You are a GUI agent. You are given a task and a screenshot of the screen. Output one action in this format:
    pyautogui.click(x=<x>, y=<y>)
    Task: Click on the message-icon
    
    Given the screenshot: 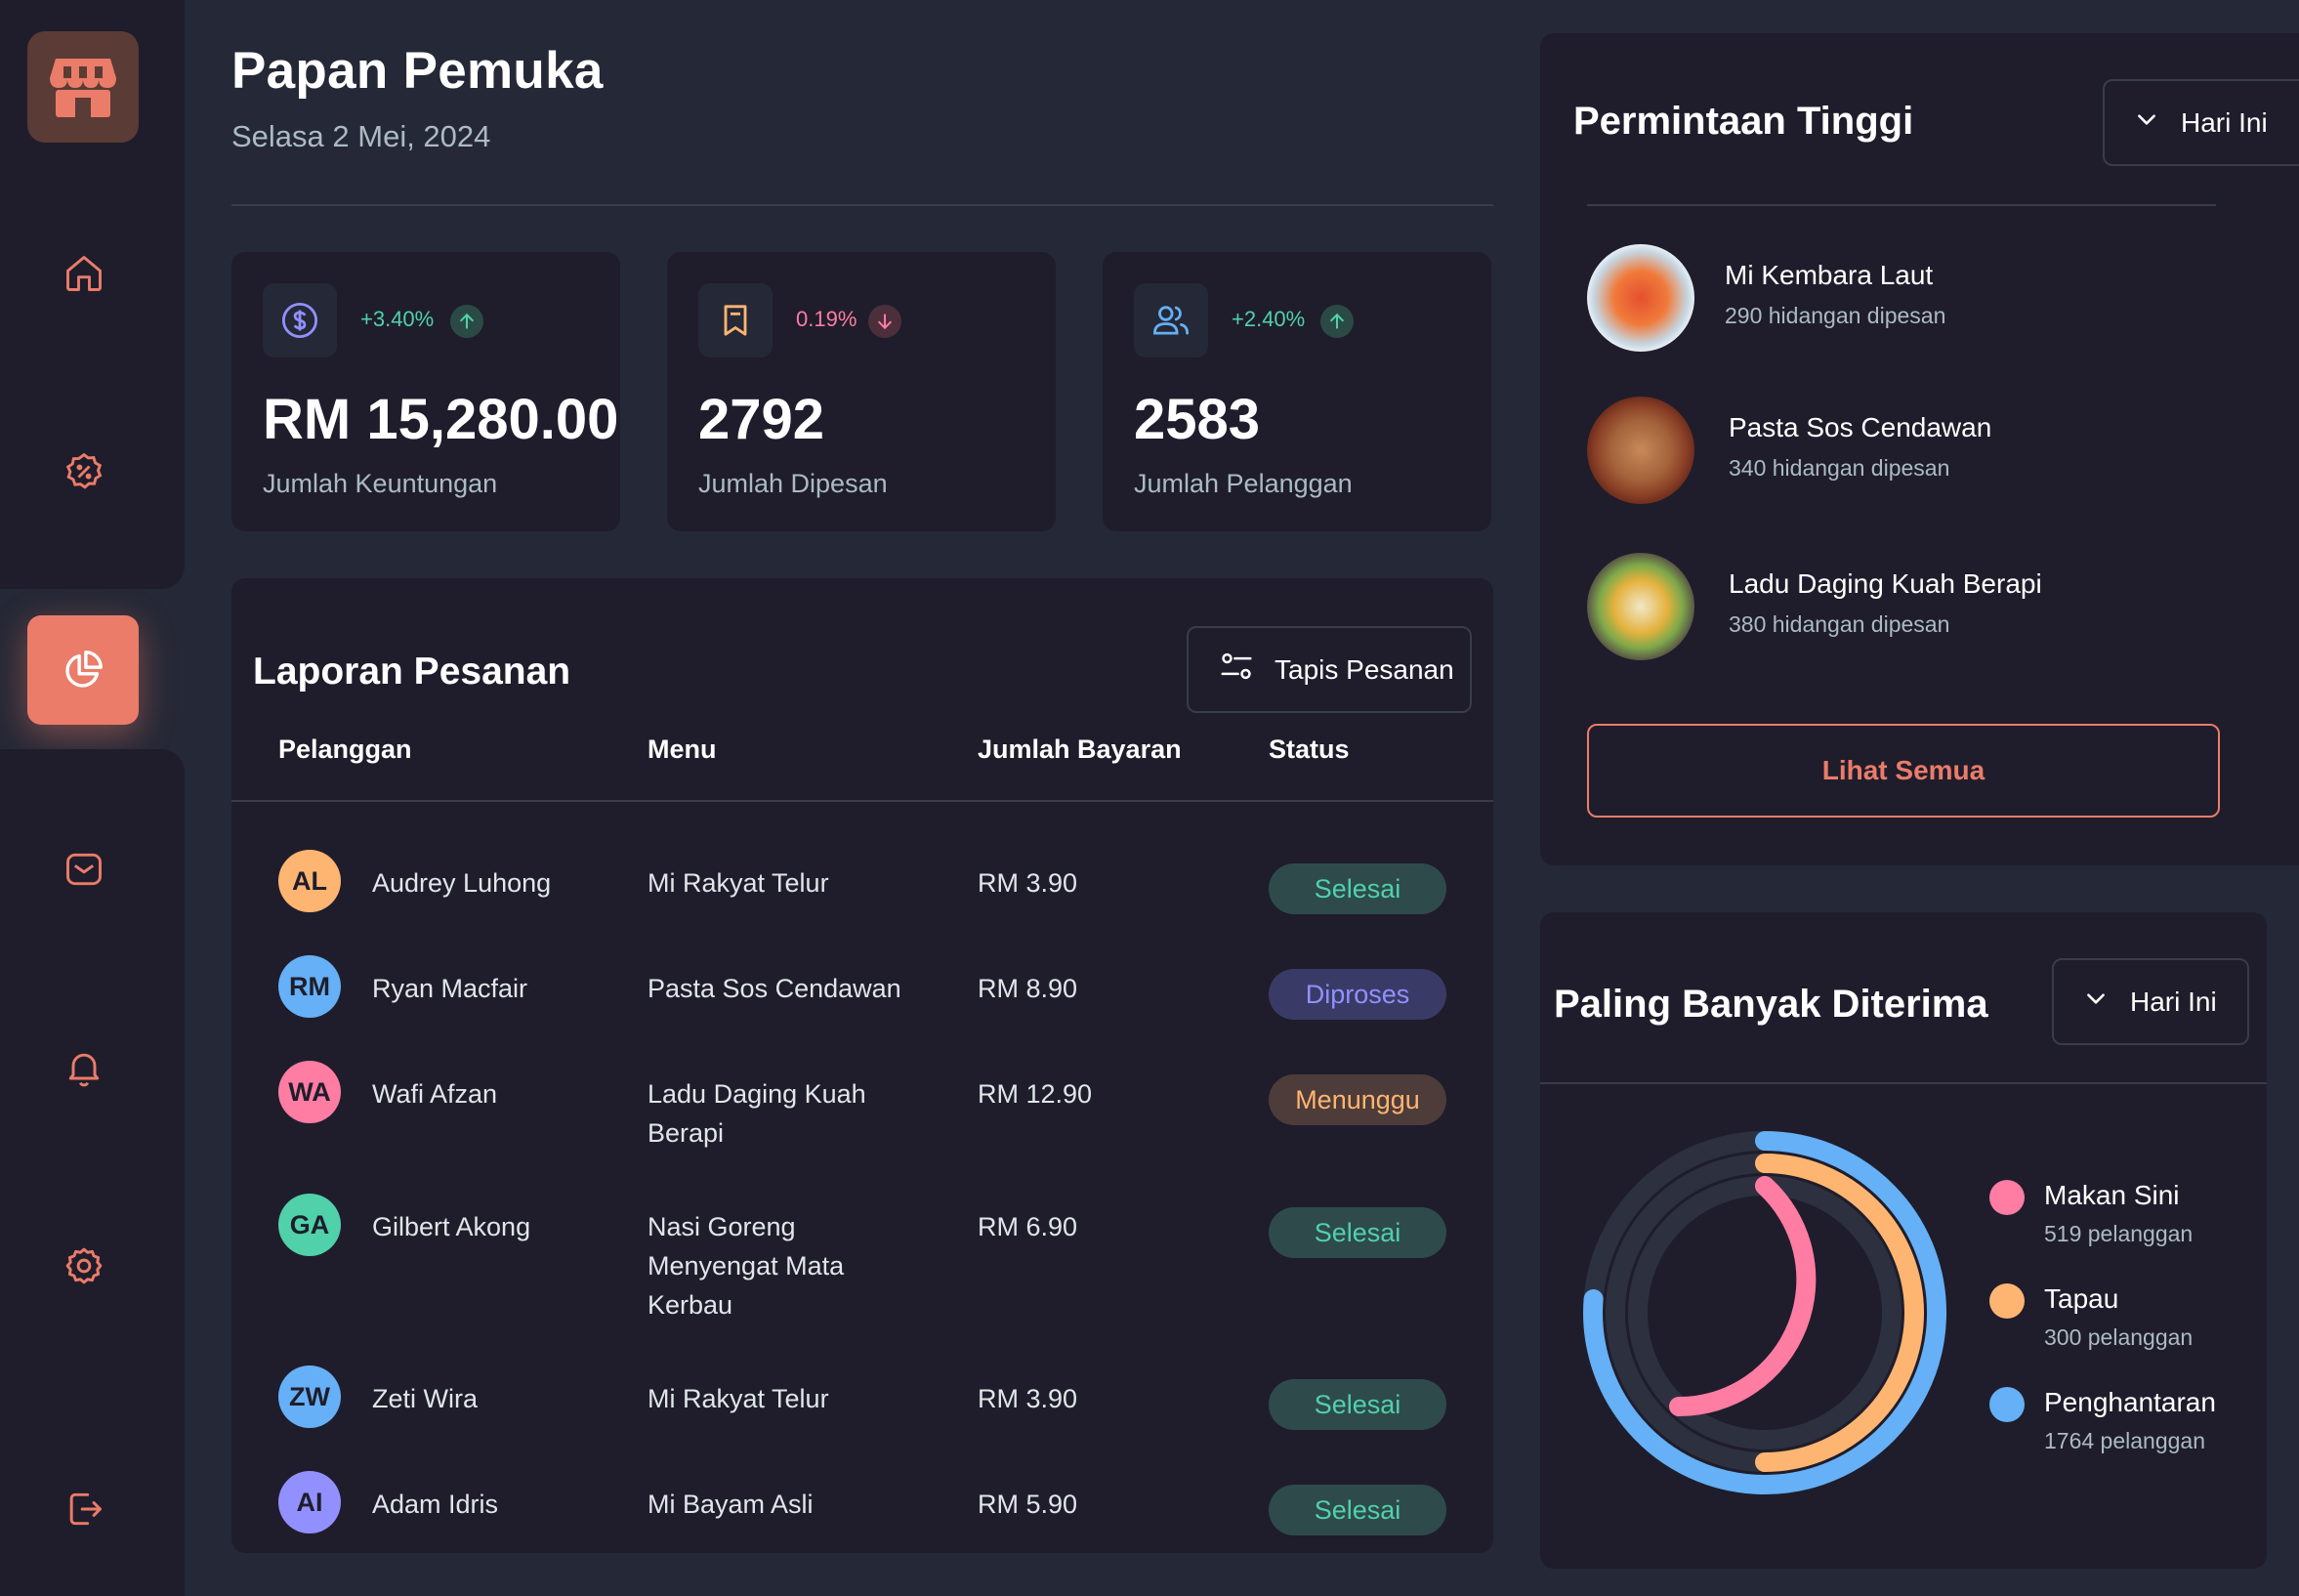 What is the action you would take?
    pyautogui.click(x=83, y=869)
    